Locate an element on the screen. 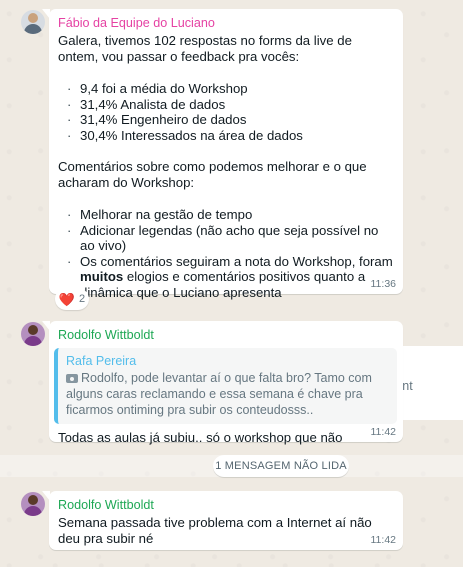 This screenshot has height=567, width=463. camera-icon is located at coordinates (72, 378).